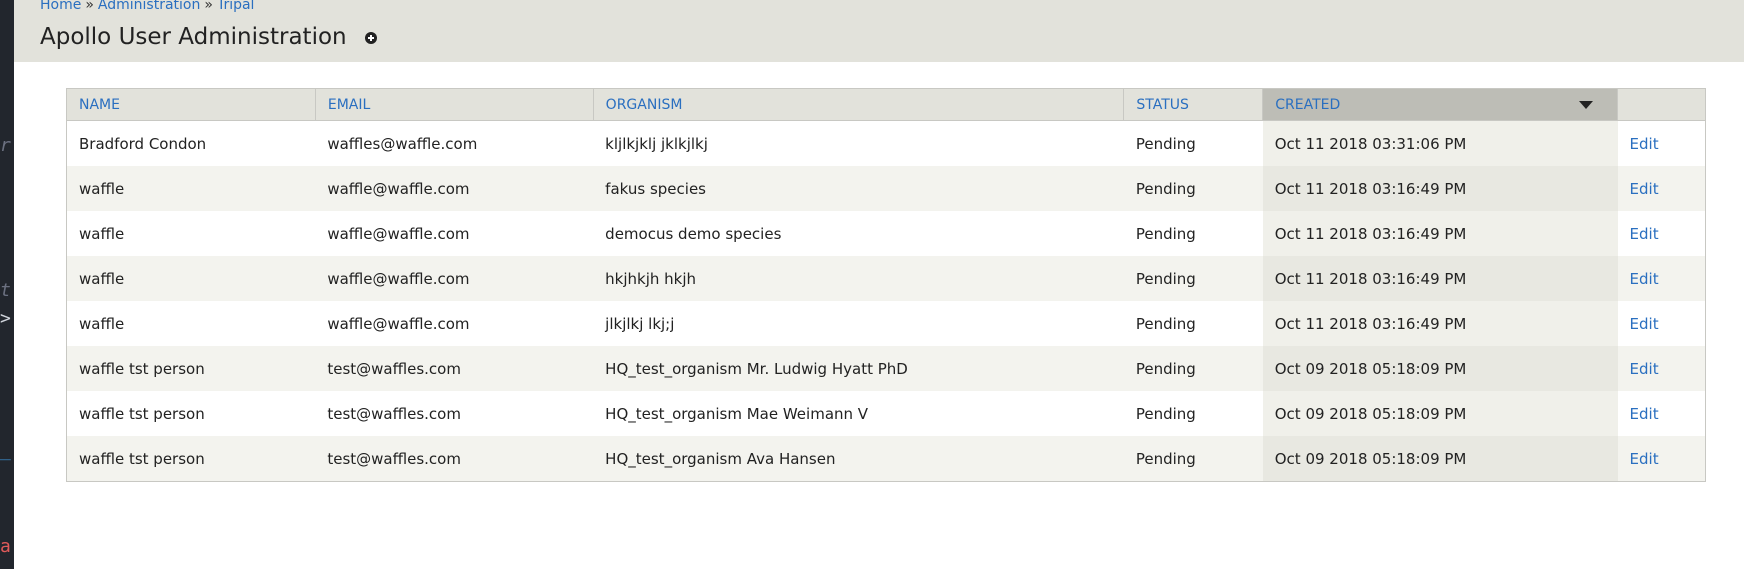  I want to click on editor-glyph: a, so click(5, 546).